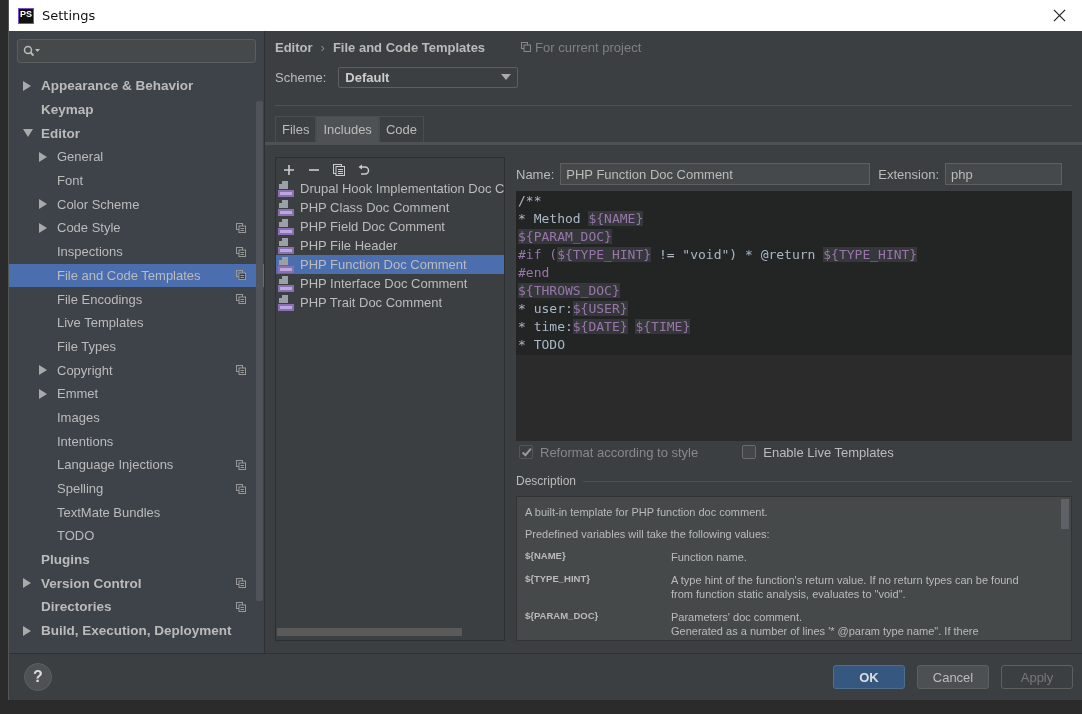  I want to click on description-text: A built-in template for PHP function doc comment., so click(647, 512).